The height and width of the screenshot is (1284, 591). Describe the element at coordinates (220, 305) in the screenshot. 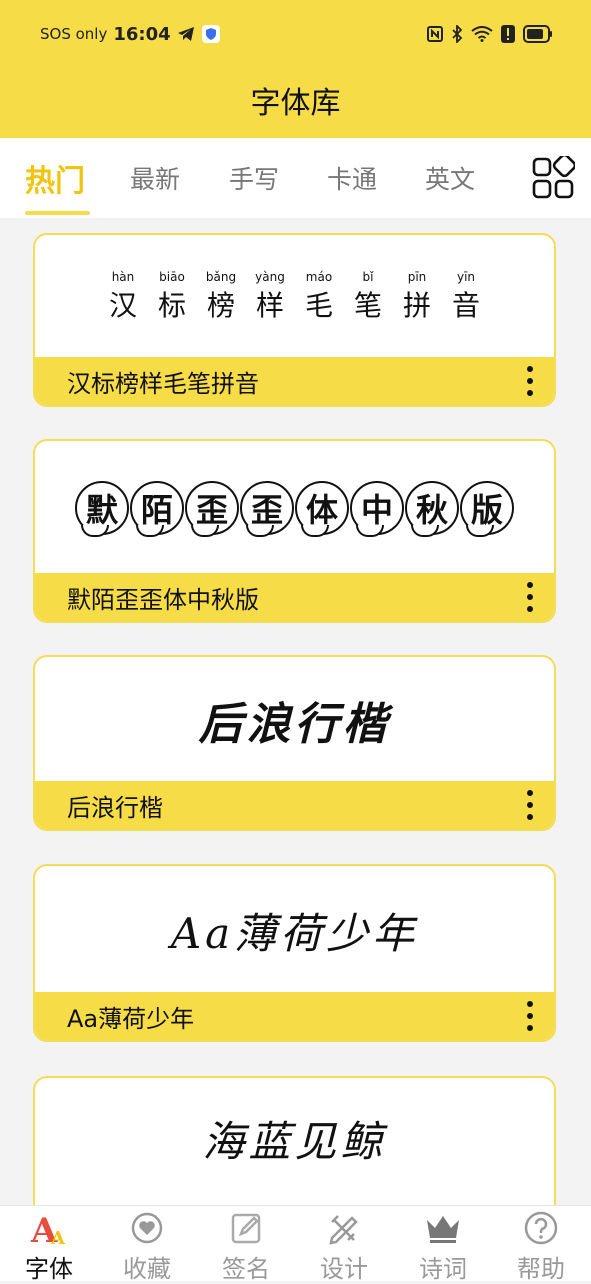

I see `preview-char: 榜` at that location.